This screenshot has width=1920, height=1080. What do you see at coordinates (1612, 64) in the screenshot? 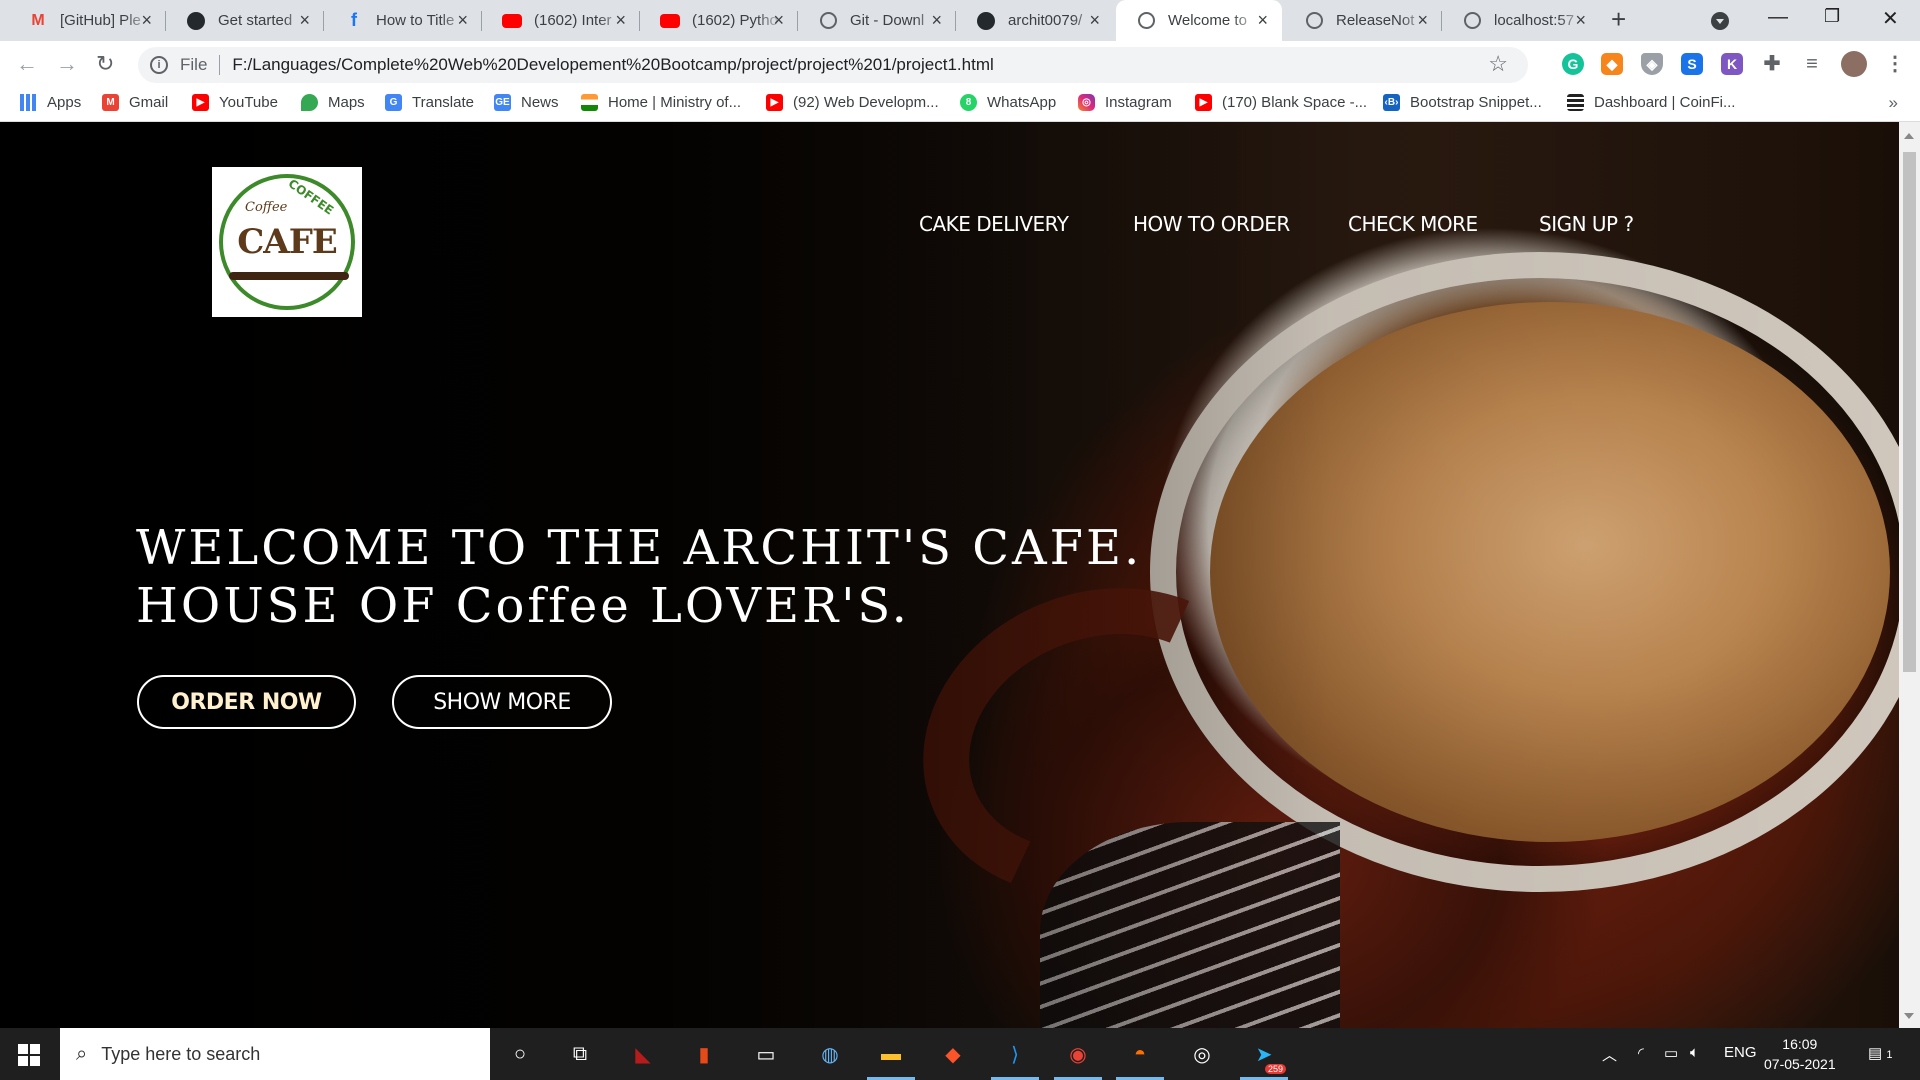
I see `metamask-icon: ◆` at bounding box center [1612, 64].